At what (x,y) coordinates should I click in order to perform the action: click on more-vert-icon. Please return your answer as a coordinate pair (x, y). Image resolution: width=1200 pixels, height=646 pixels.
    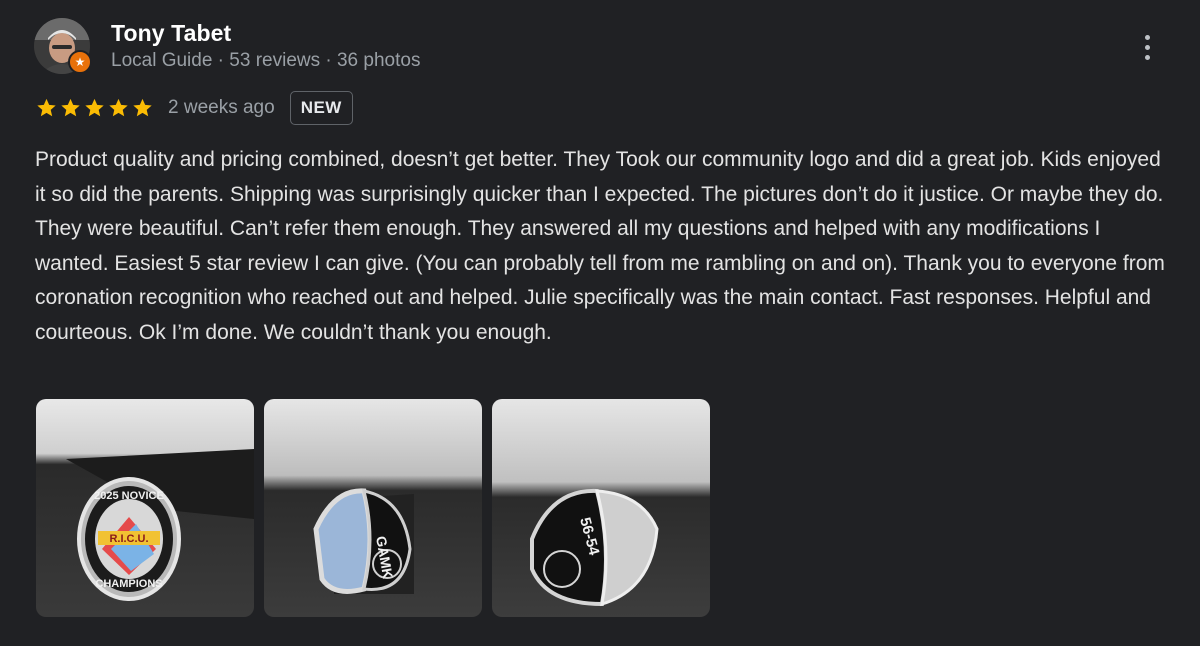
    Looking at the image, I should click on (1147, 47).